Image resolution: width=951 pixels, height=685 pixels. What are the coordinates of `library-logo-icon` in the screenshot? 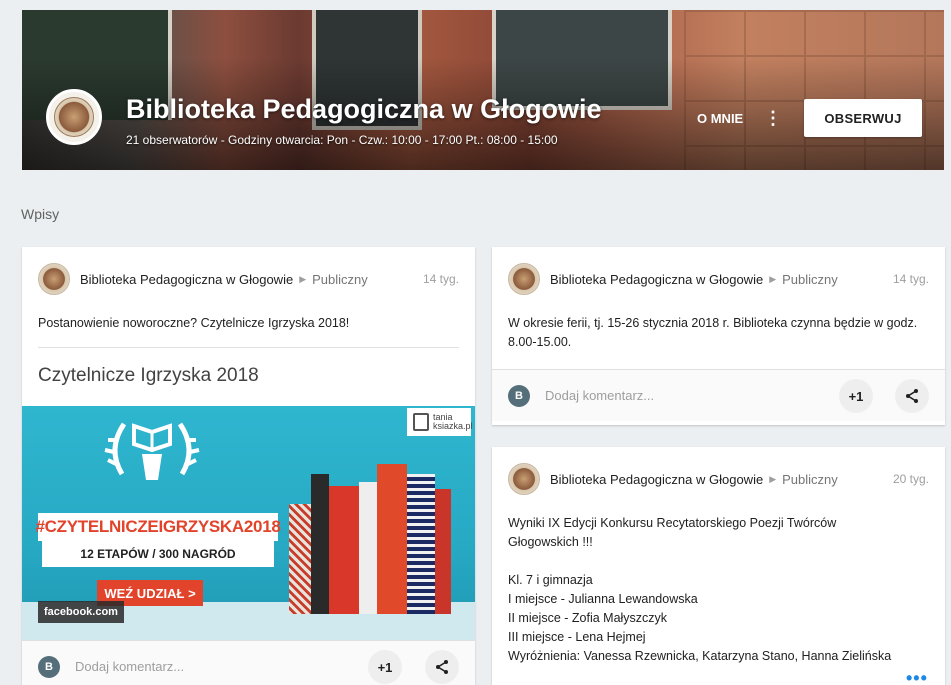 It's located at (74, 117).